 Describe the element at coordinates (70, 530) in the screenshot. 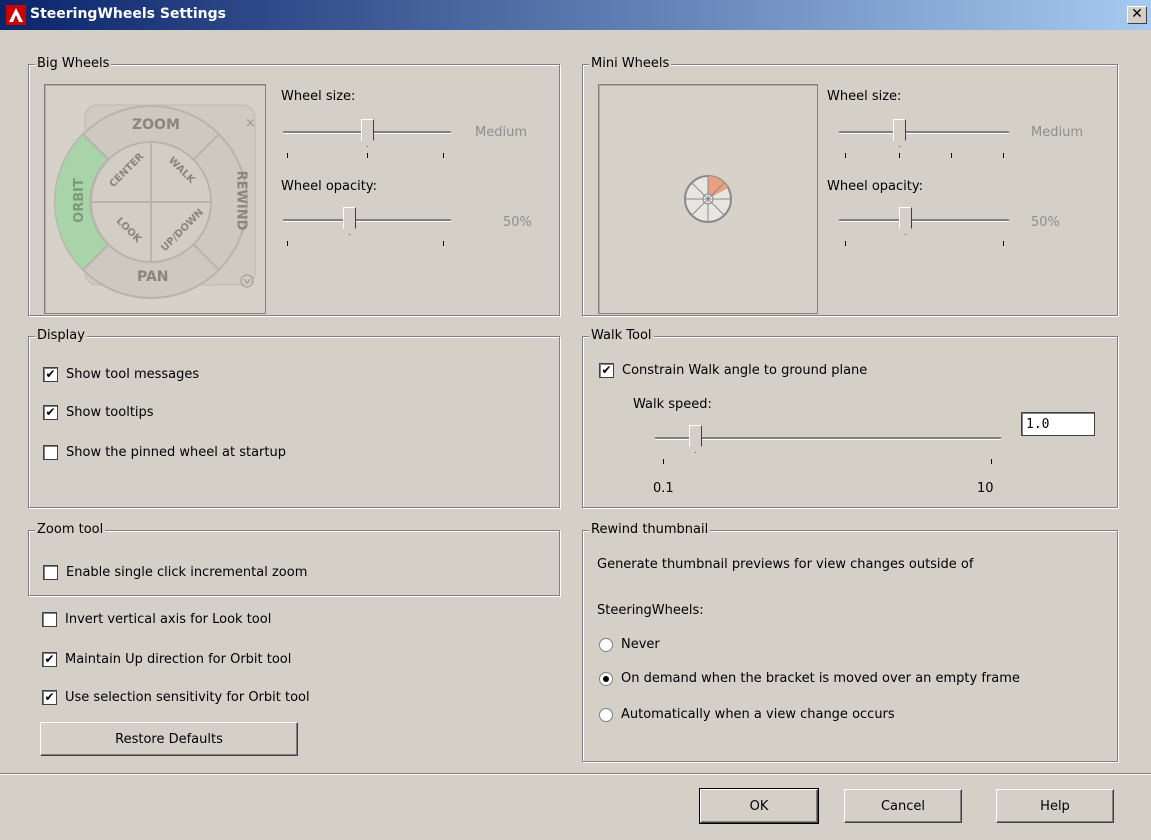

I see `zoom-tool-title: Zoom tool` at that location.